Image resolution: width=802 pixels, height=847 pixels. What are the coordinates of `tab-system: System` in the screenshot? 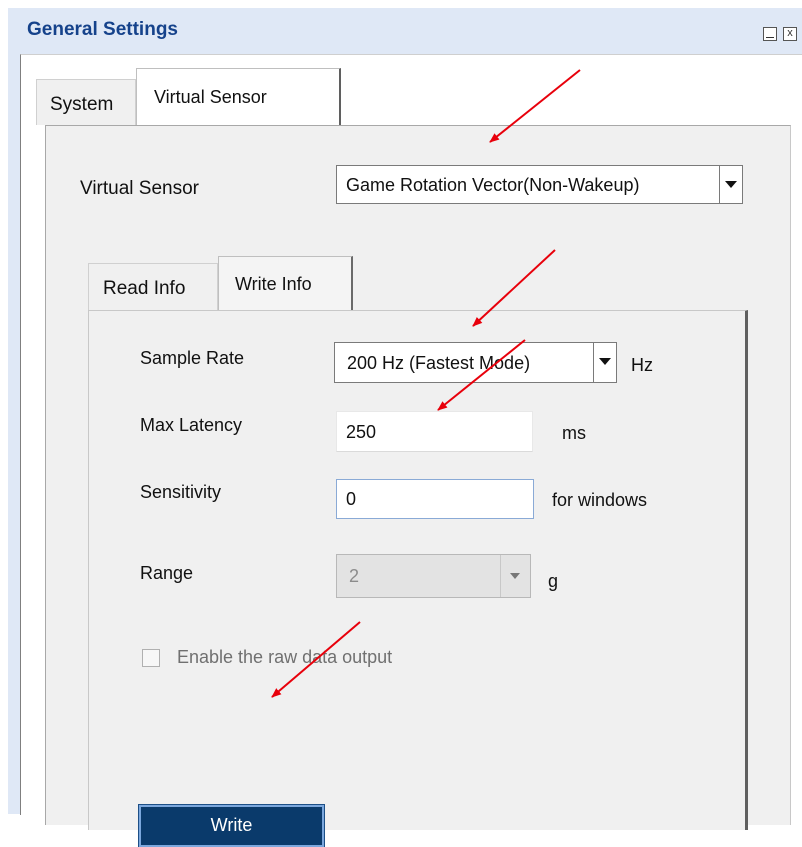 It's located at (86, 102).